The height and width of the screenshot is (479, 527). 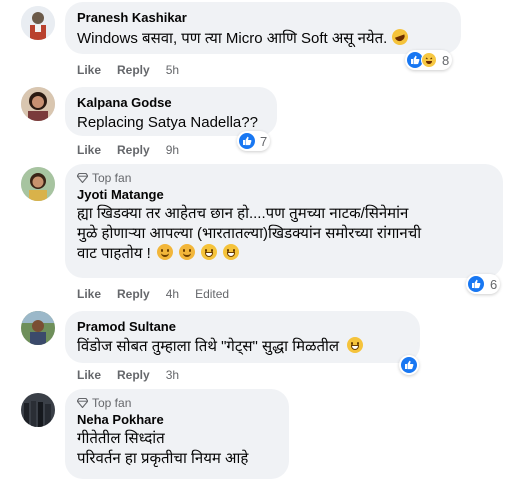 What do you see at coordinates (171, 103) in the screenshot?
I see `commenter-name: Kalpana Godse` at bounding box center [171, 103].